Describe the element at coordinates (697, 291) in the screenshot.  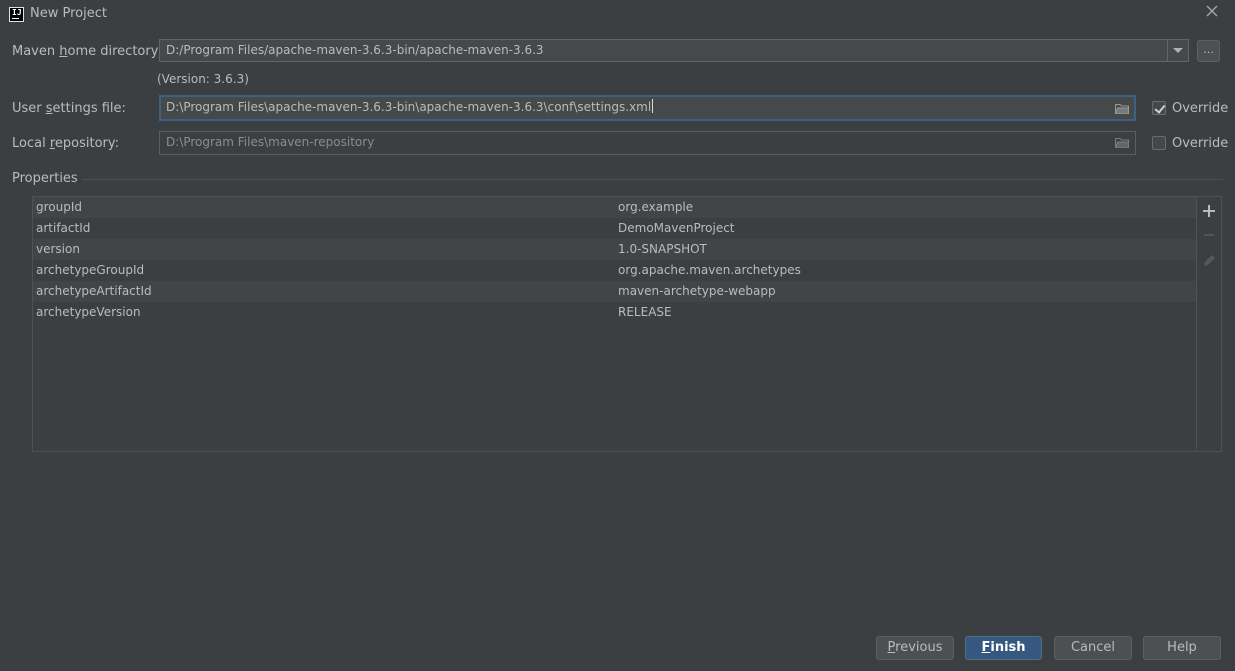
I see `property-value: maven-archetype-webapp` at that location.